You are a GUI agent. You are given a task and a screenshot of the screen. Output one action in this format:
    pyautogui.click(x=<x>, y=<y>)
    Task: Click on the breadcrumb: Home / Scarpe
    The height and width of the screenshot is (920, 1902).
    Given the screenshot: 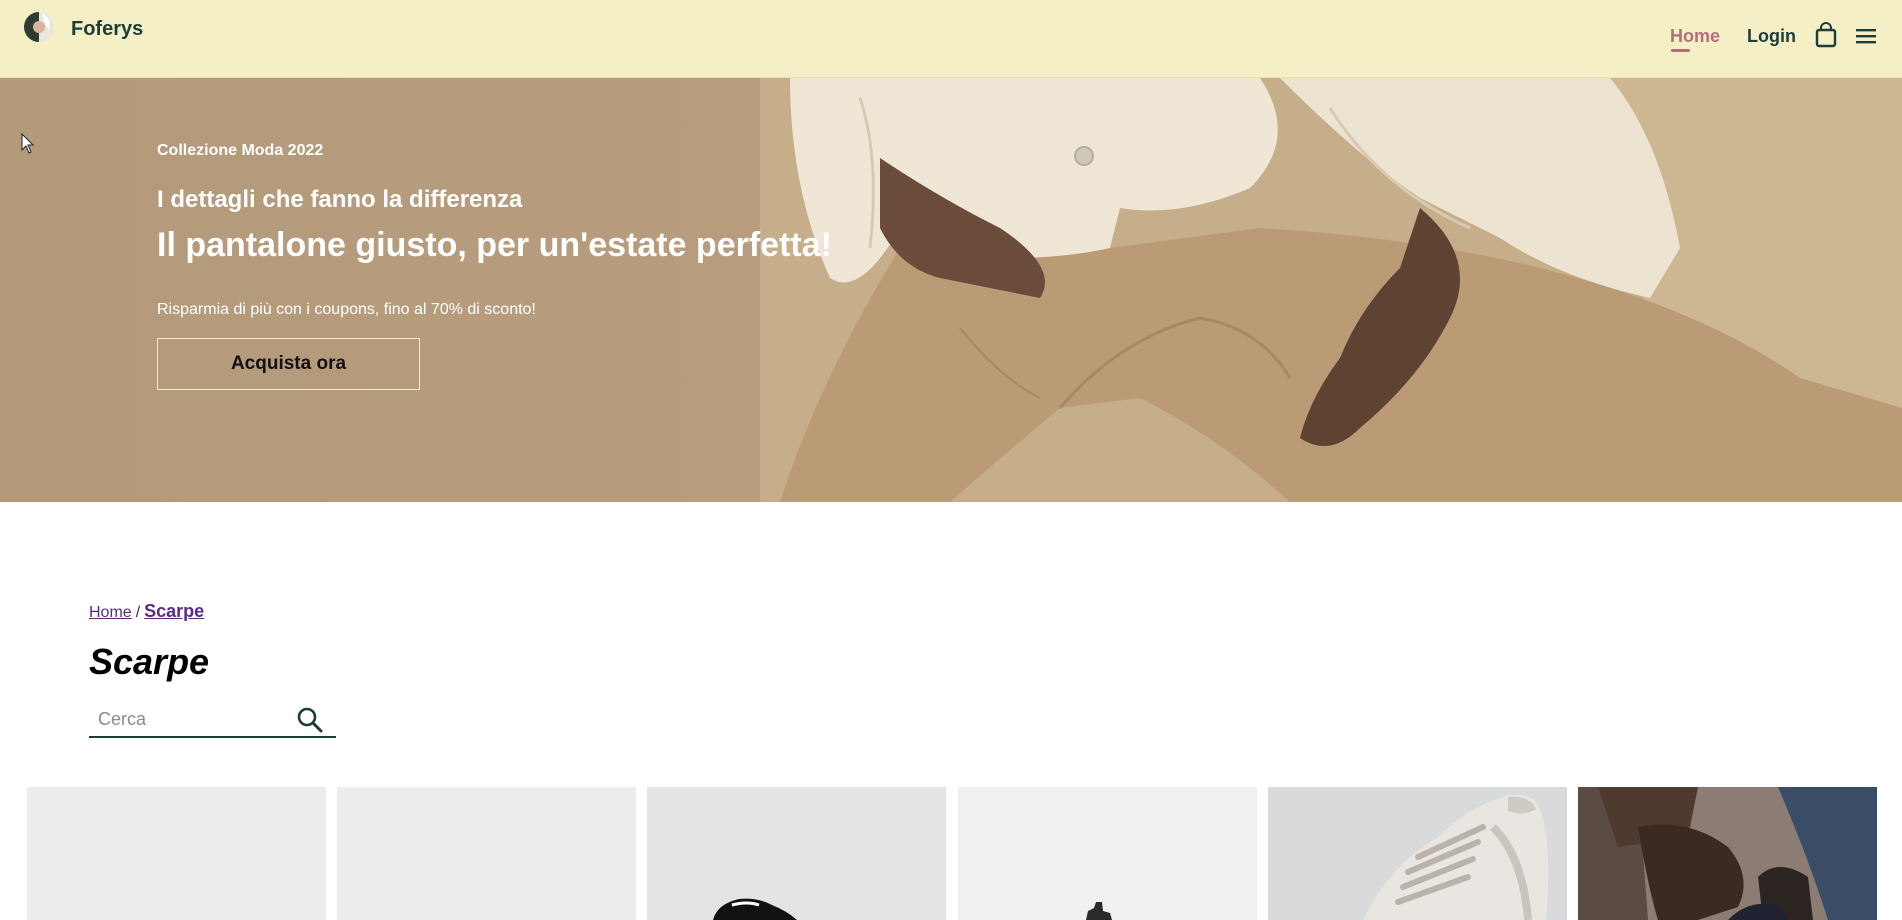 What is the action you would take?
    pyautogui.click(x=146, y=611)
    